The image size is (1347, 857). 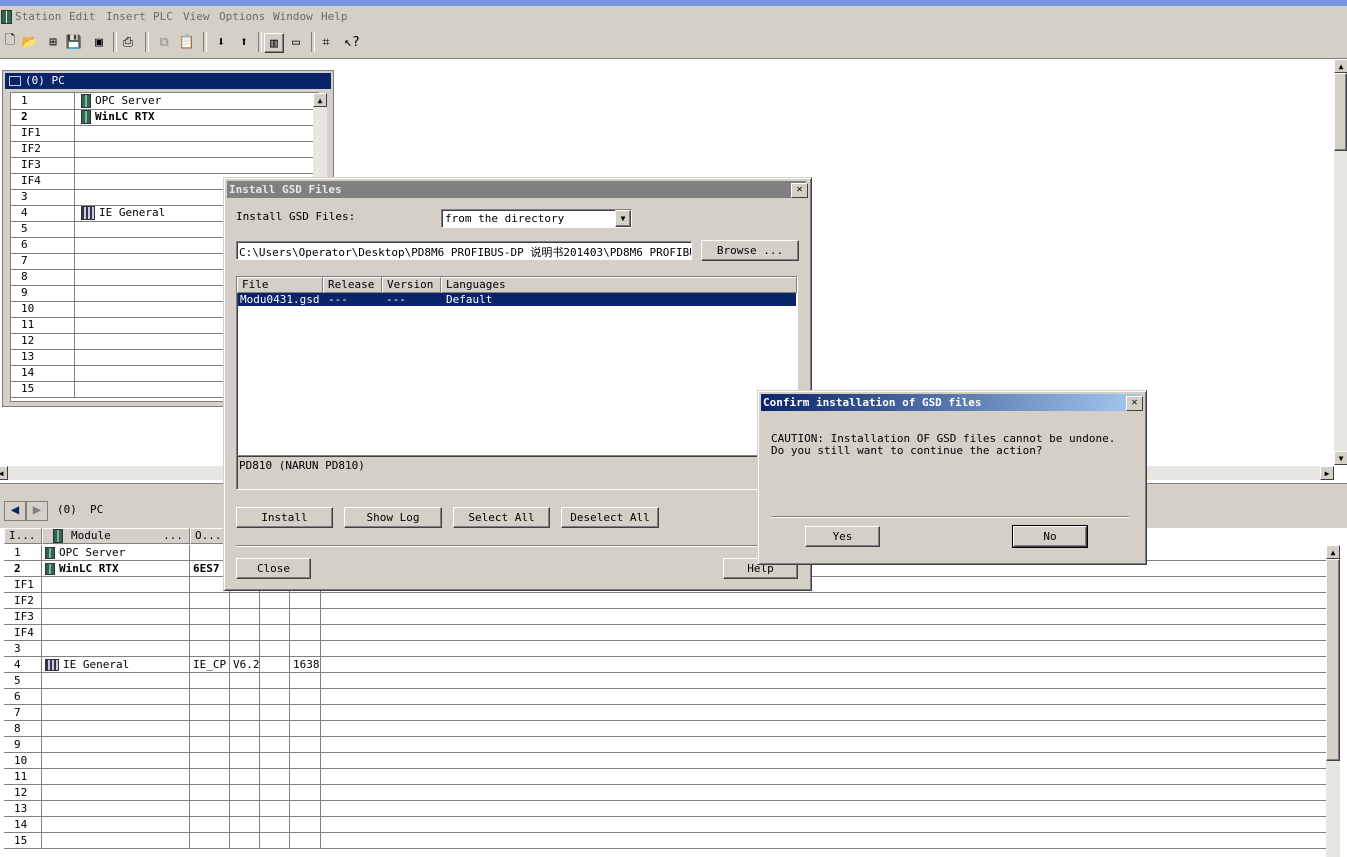 What do you see at coordinates (665, 681) in the screenshot?
I see `table-row: 5` at bounding box center [665, 681].